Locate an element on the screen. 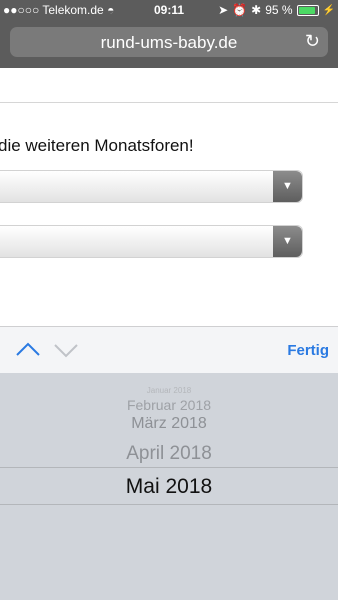  browser-toolbar: rund-ums-baby.de ↻ is located at coordinates (169, 44).